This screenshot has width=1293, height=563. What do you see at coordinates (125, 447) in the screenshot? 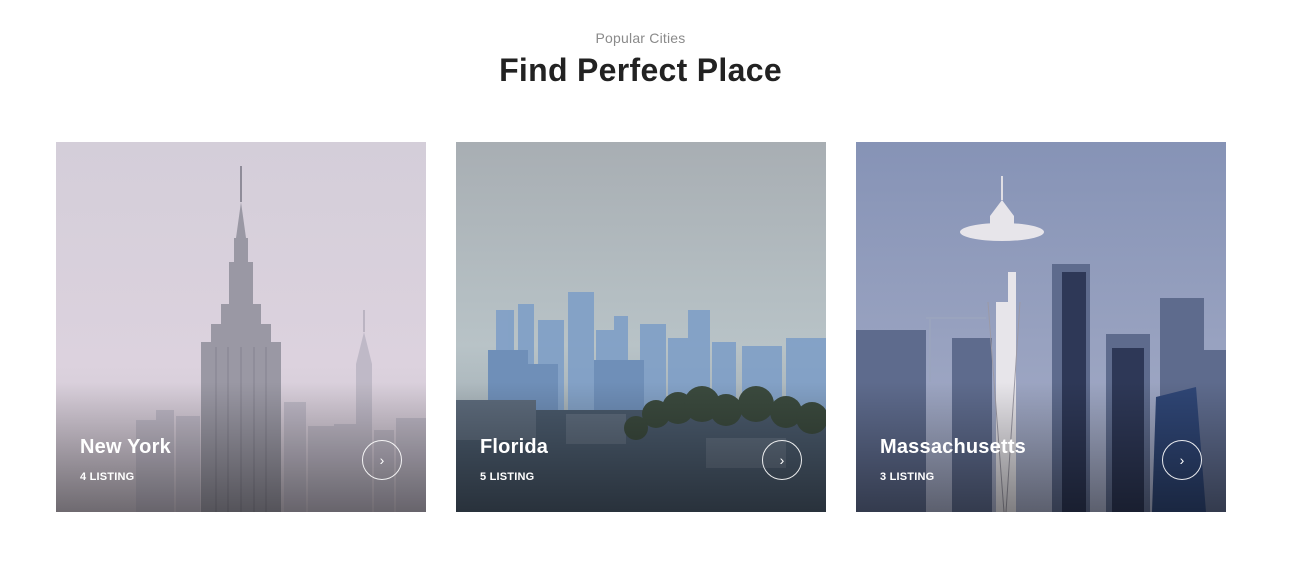
I see `card-city-name: New York` at bounding box center [125, 447].